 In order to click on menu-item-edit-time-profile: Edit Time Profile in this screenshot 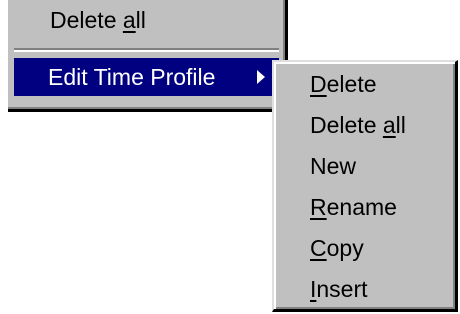, I will do `click(146, 77)`.